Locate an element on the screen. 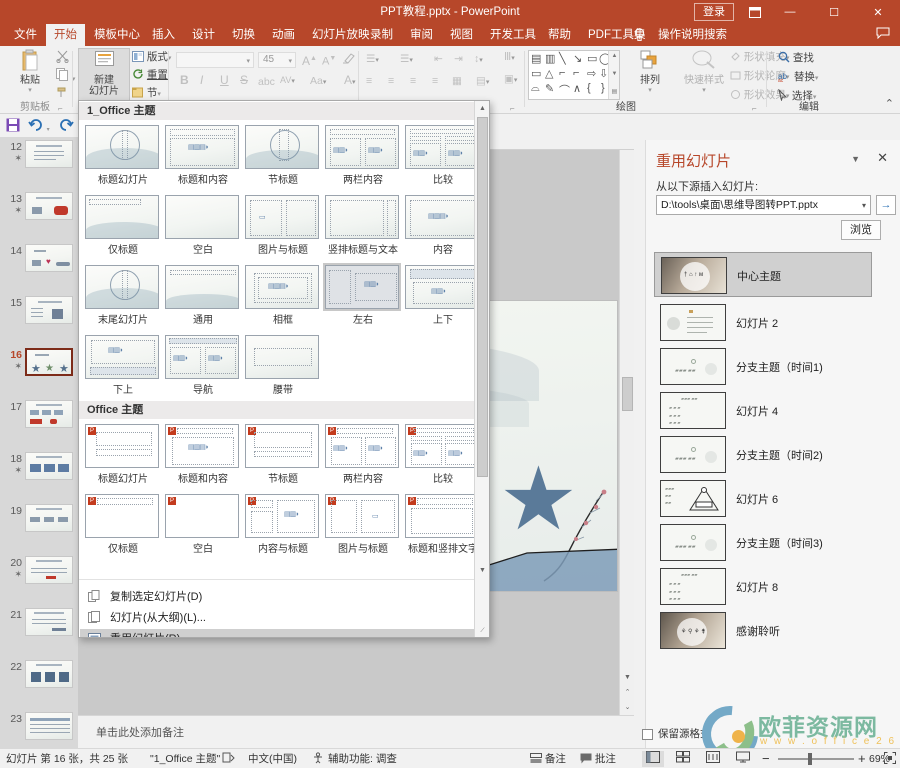 This screenshot has width=900, height=768. maximize-button: ☐ is located at coordinates (834, 12).